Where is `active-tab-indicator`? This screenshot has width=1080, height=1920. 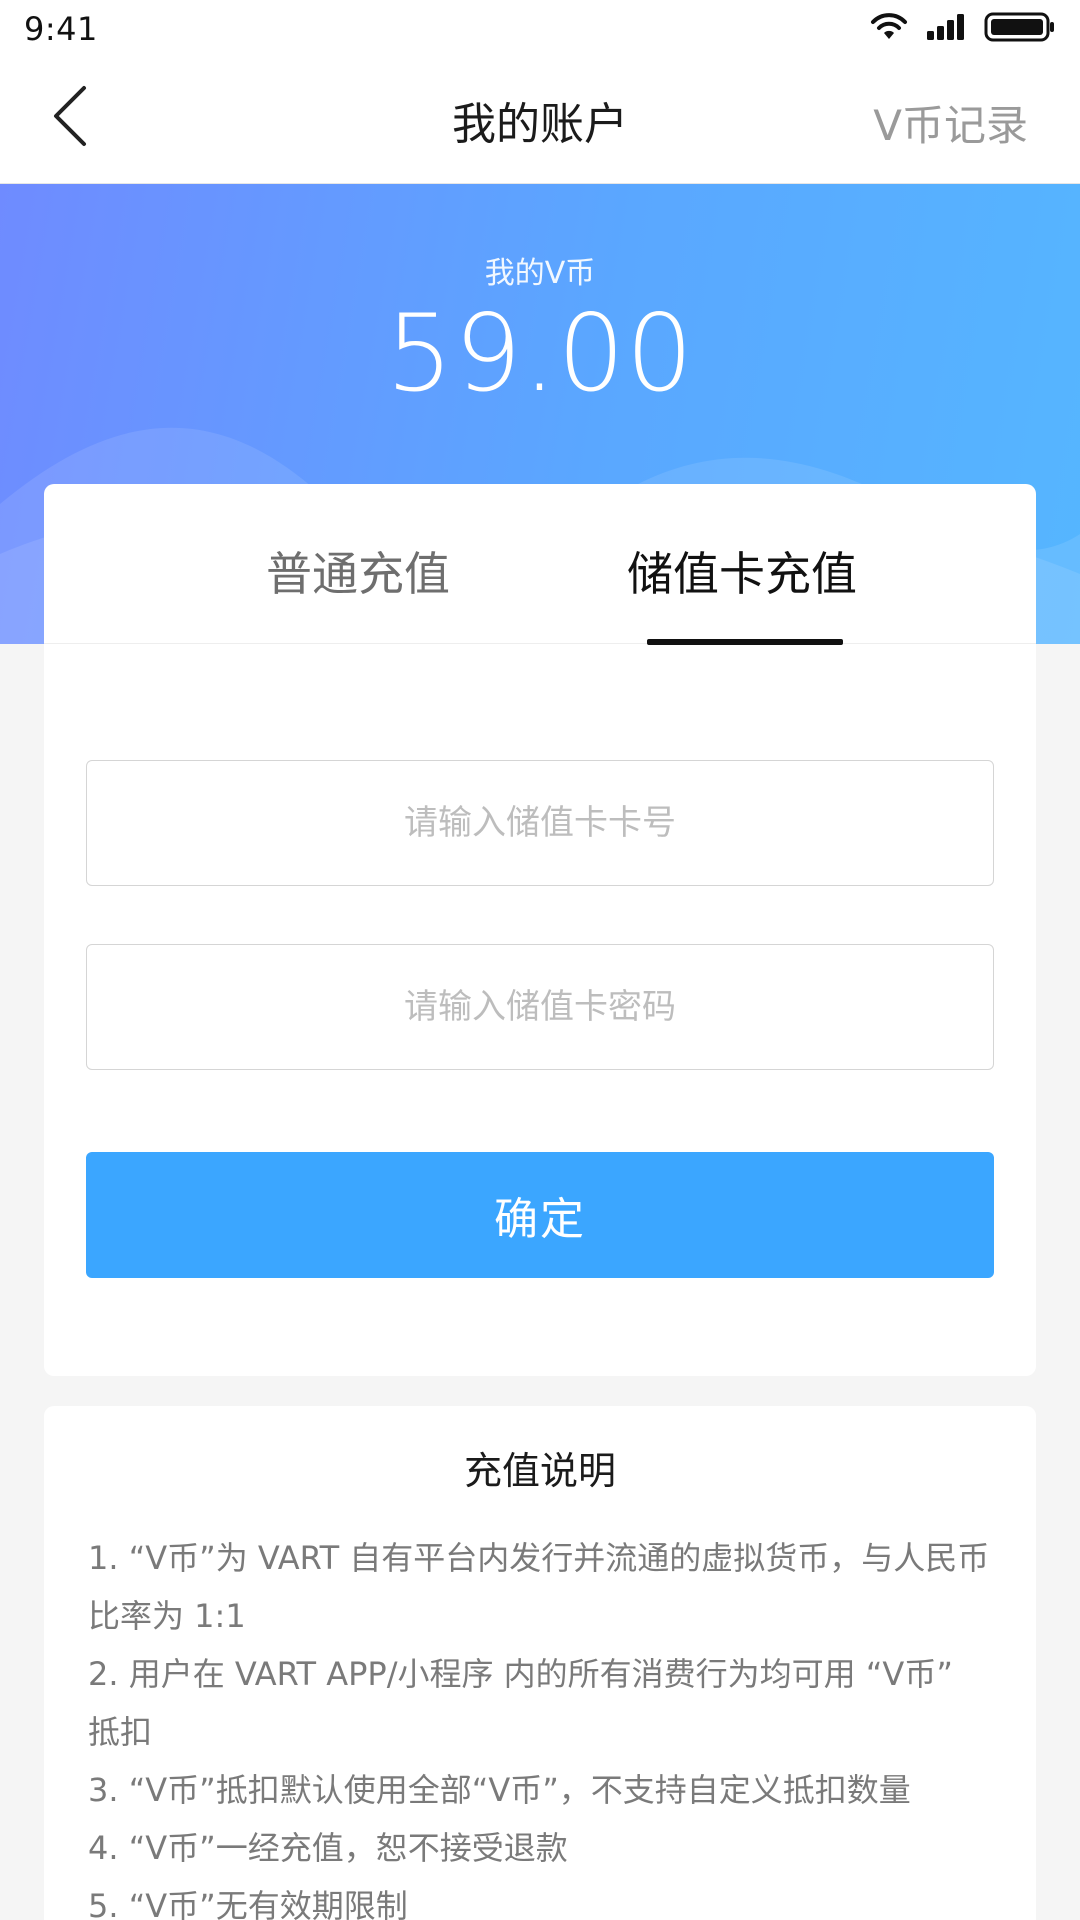 active-tab-indicator is located at coordinates (745, 642).